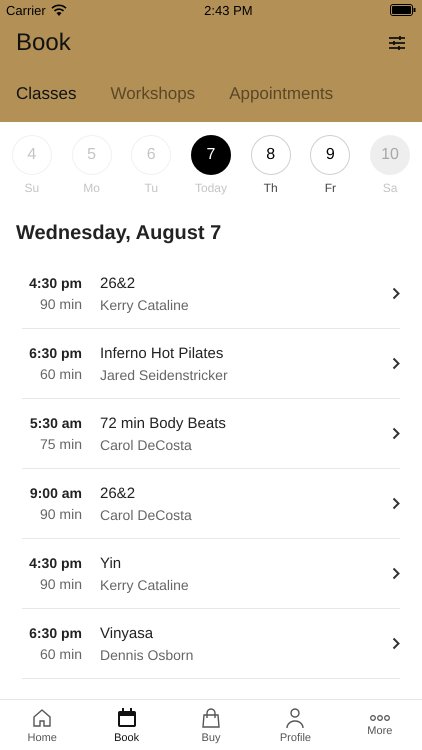 Image resolution: width=422 pixels, height=750 pixels. What do you see at coordinates (91, 187) in the screenshot?
I see `weekday-label: Mo` at bounding box center [91, 187].